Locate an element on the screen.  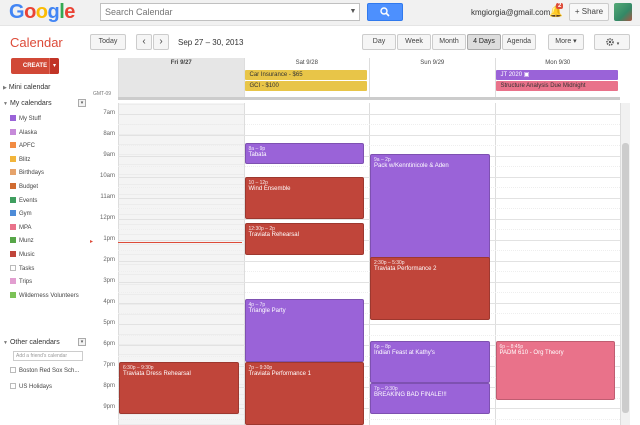
mini-calendar-toggle: ▶ Mini calendar is located at coordinates (27, 87).